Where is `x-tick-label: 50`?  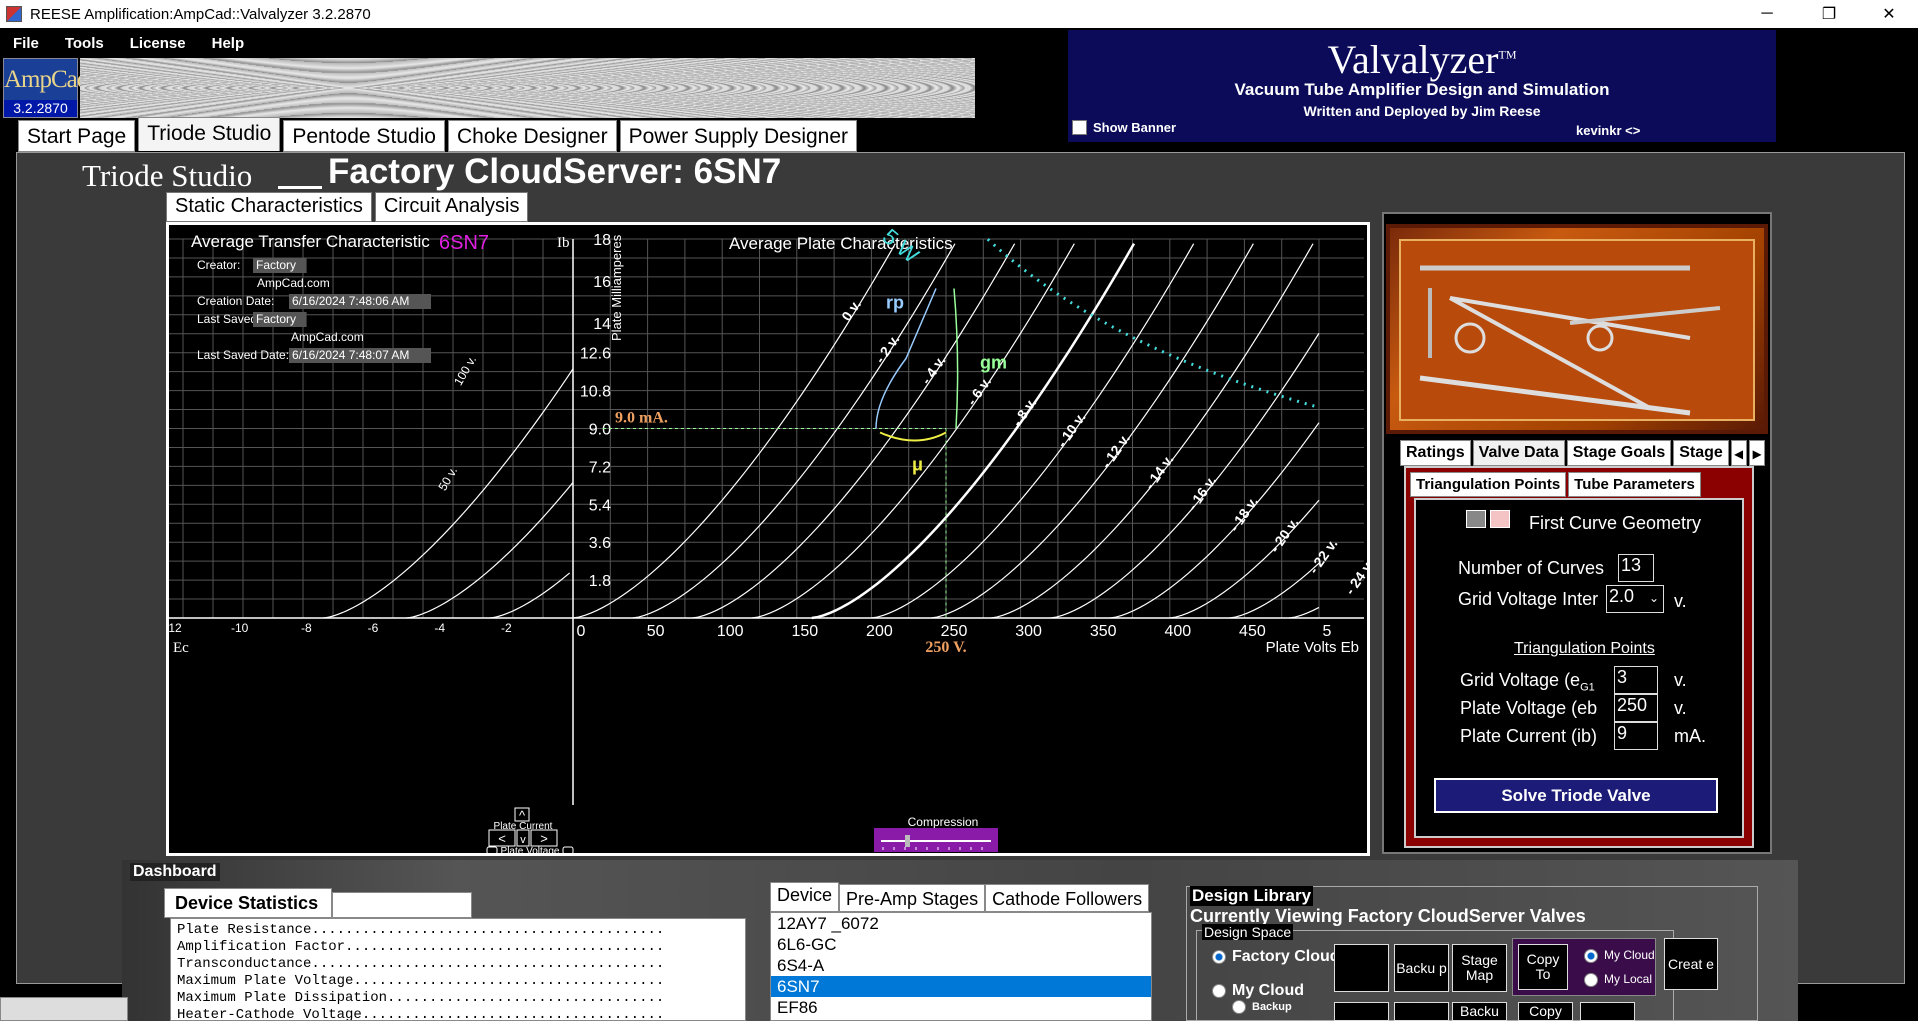 x-tick-label: 50 is located at coordinates (656, 631).